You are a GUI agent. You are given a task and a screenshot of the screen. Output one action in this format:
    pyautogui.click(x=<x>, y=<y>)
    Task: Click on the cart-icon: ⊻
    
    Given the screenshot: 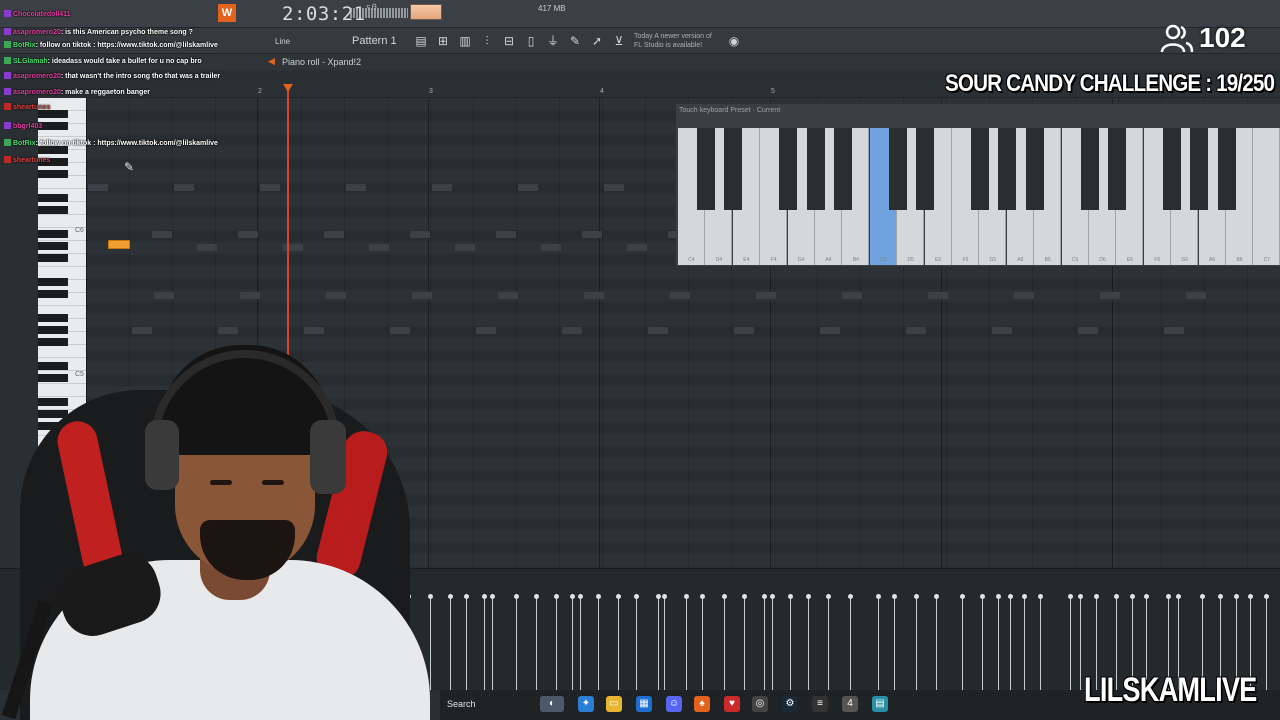 What is the action you would take?
    pyautogui.click(x=619, y=41)
    